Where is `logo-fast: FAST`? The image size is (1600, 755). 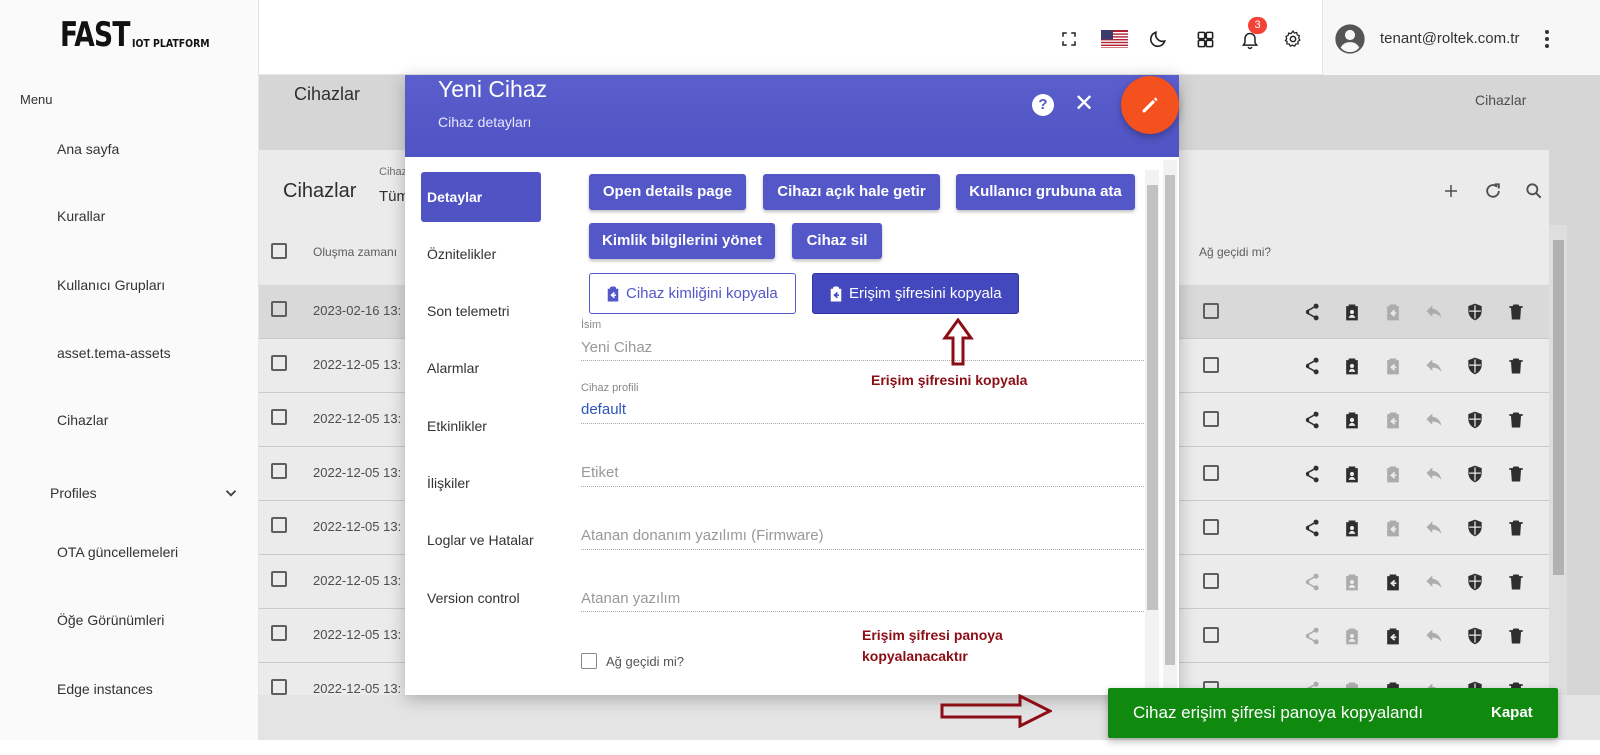 logo-fast: FAST is located at coordinates (95, 35).